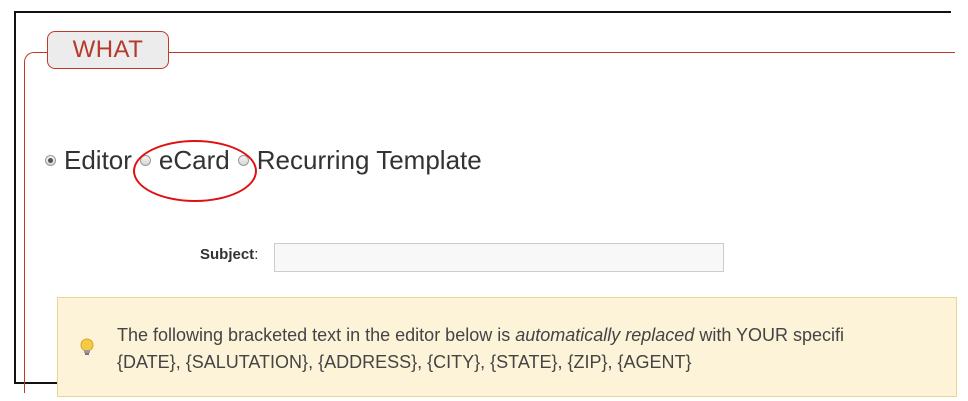 The width and height of the screenshot is (968, 401). Describe the element at coordinates (145, 160) in the screenshot. I see `radio-ecard` at that location.